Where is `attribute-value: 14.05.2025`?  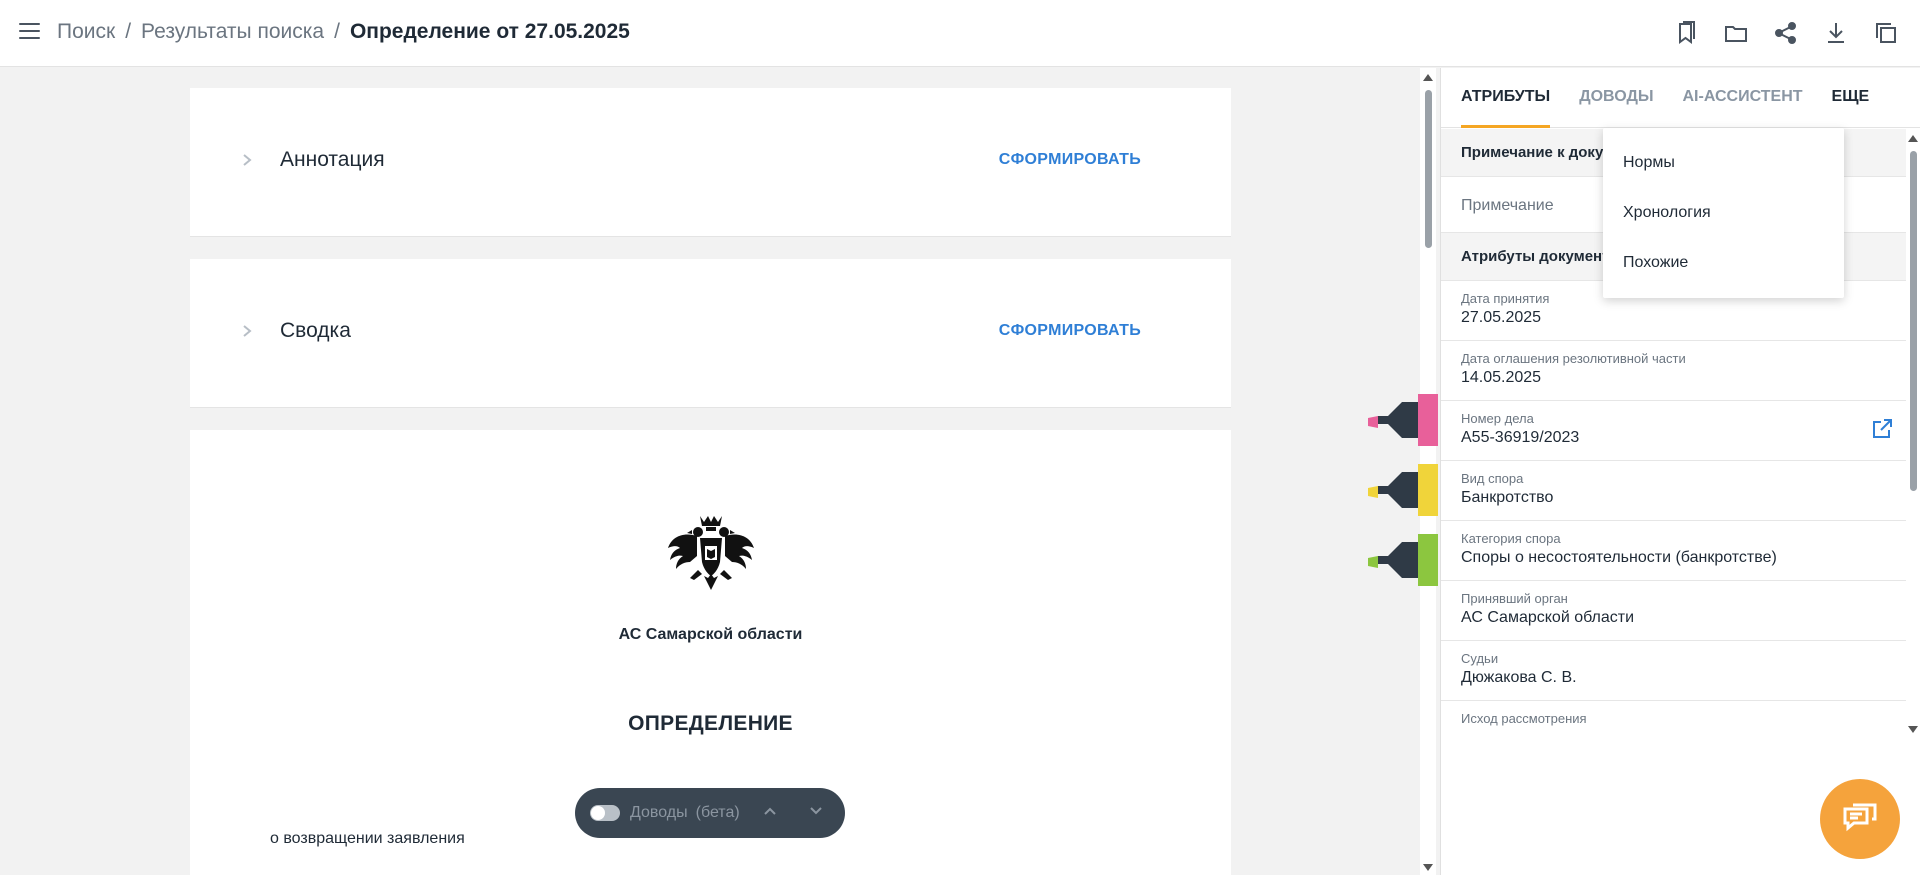
attribute-value: 14.05.2025 is located at coordinates (1501, 377).